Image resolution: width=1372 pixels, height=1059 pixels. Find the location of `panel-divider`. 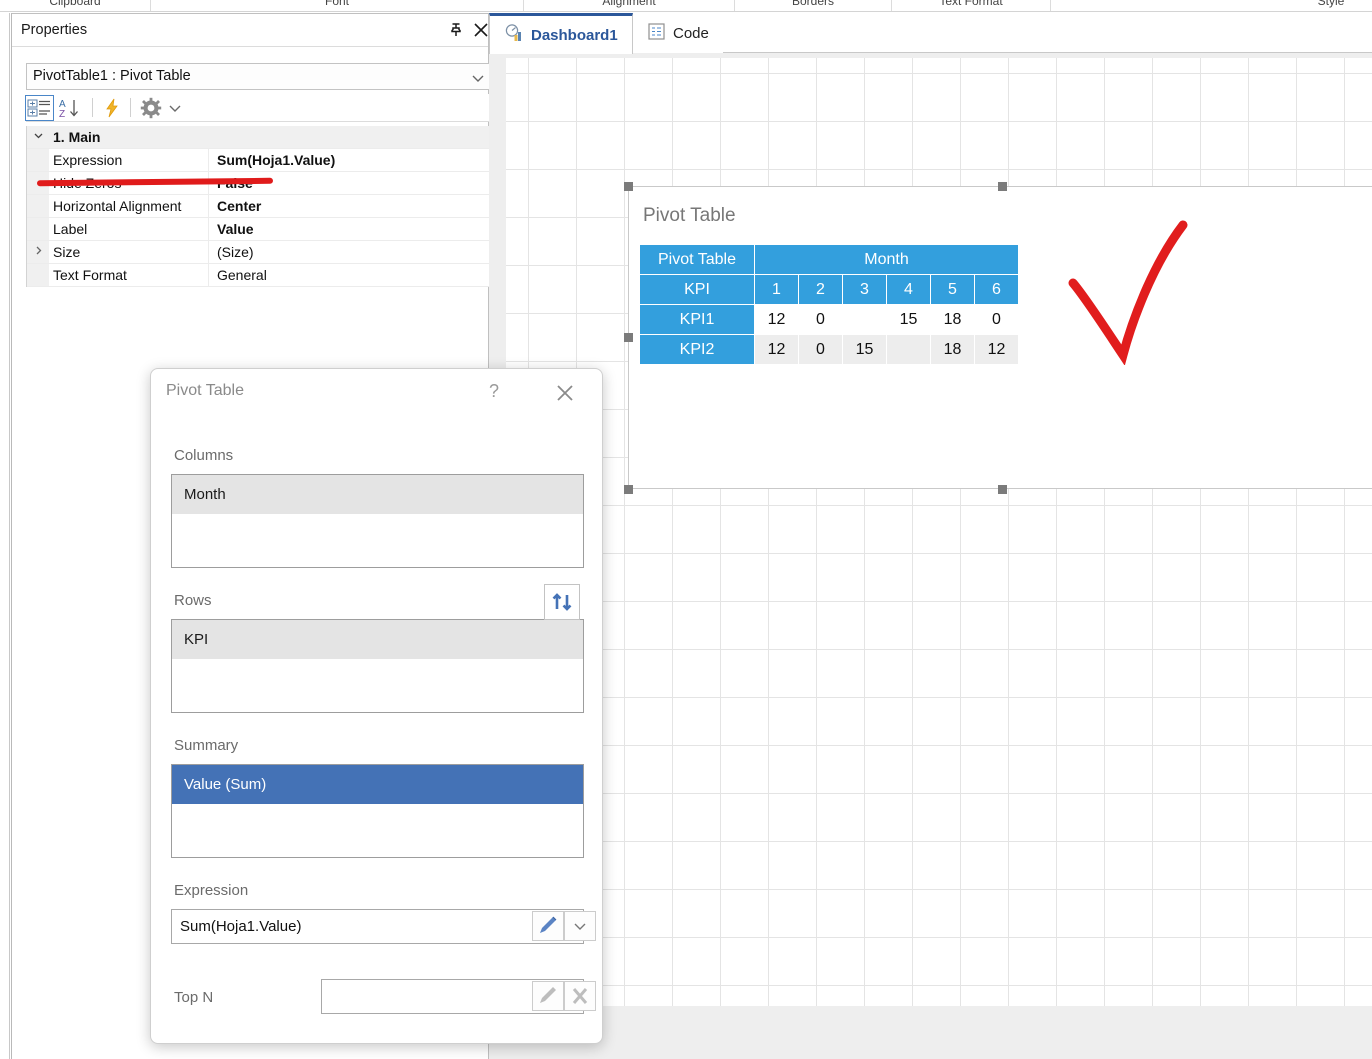

panel-divider is located at coordinates (9, 536).